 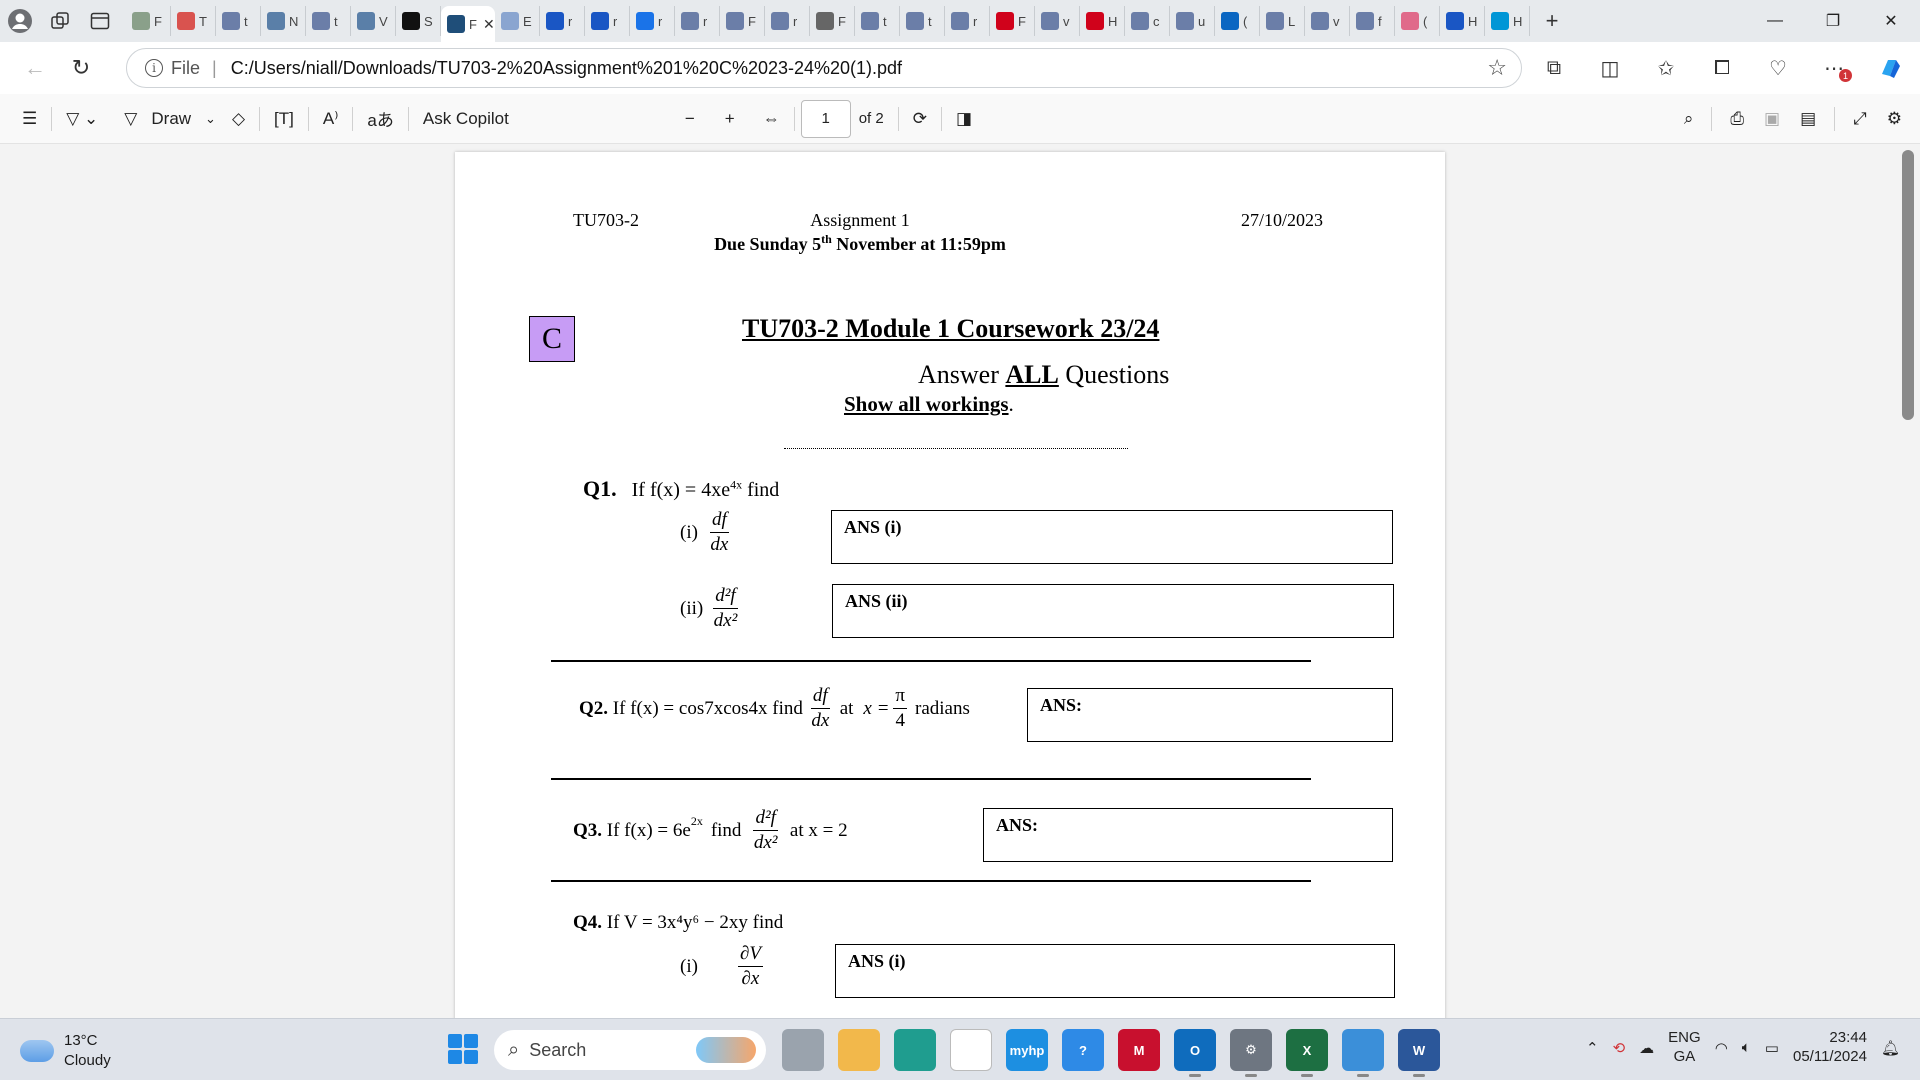 What do you see at coordinates (1610, 68) in the screenshot?
I see `split-screen-button: ◫` at bounding box center [1610, 68].